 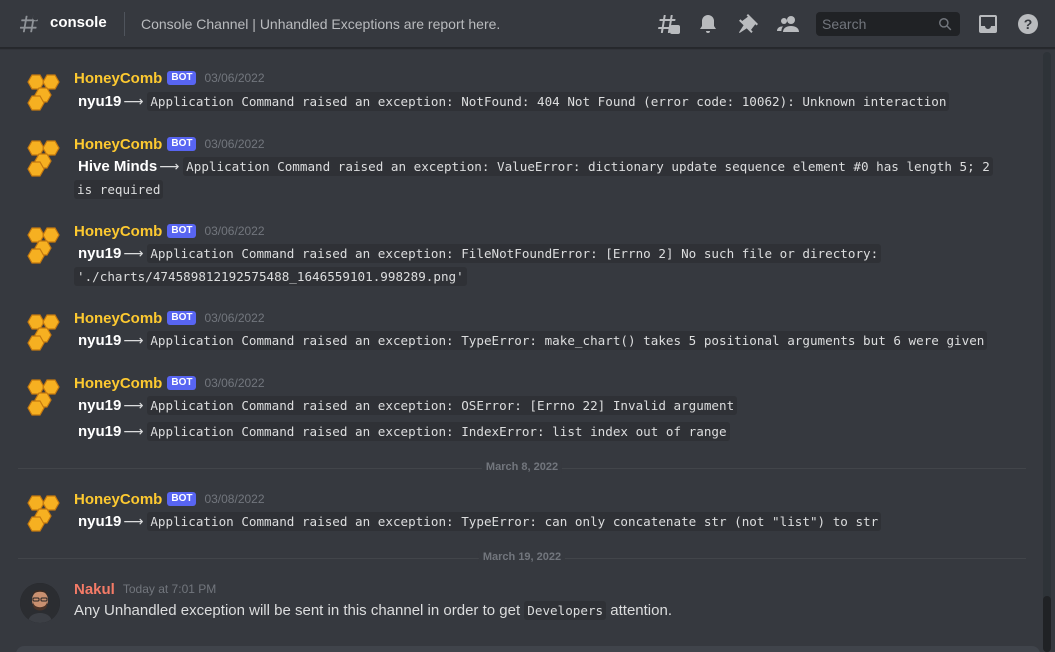 I want to click on header-divider, so click(x=124, y=24).